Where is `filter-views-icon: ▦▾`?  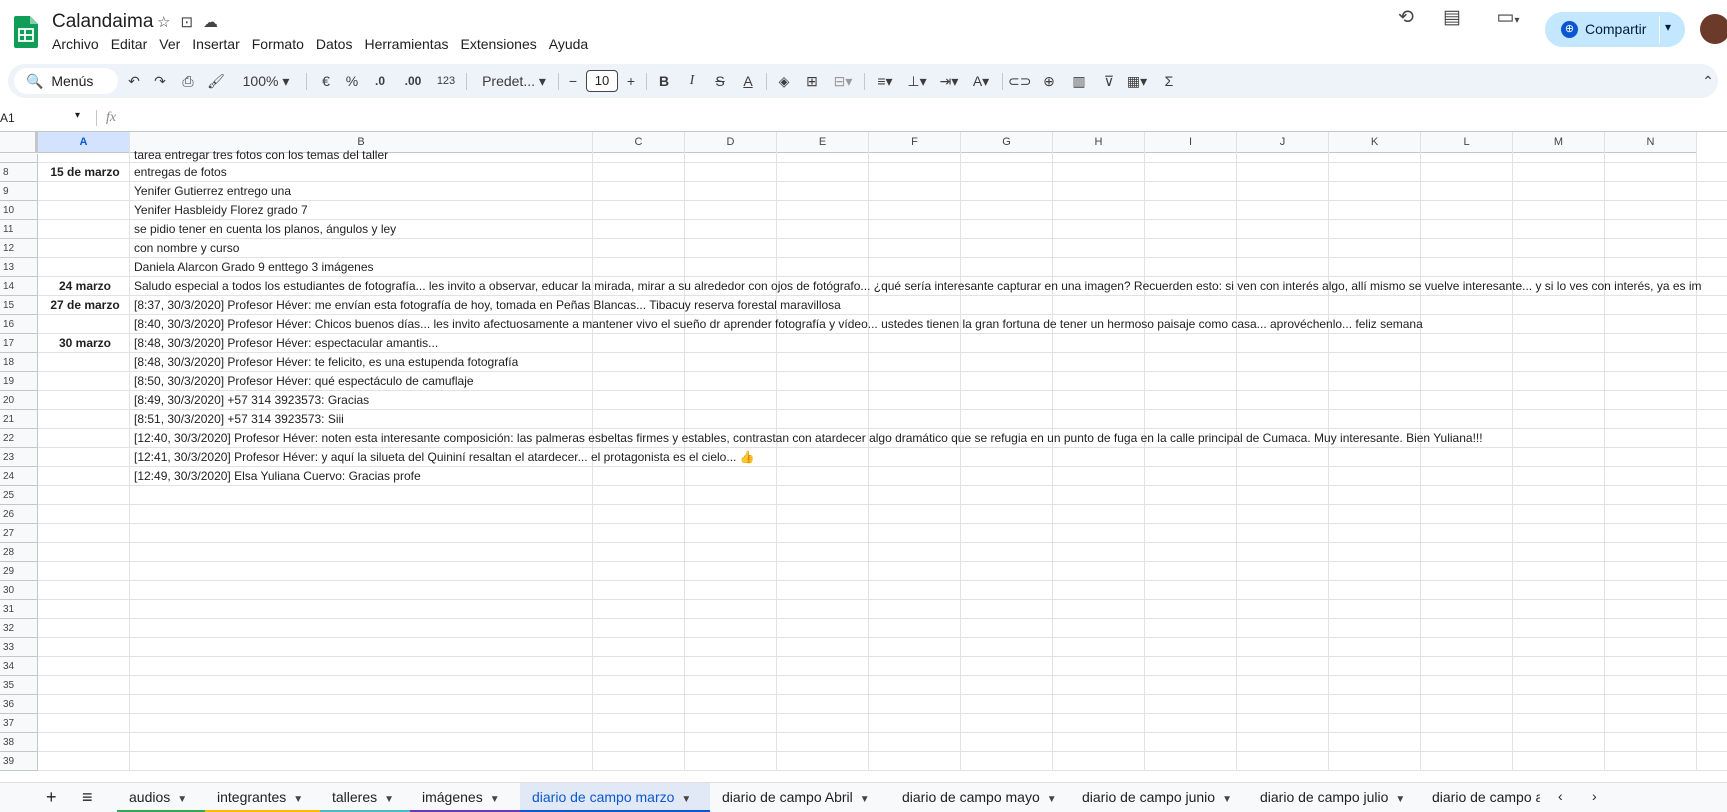 filter-views-icon: ▦▾ is located at coordinates (1137, 81).